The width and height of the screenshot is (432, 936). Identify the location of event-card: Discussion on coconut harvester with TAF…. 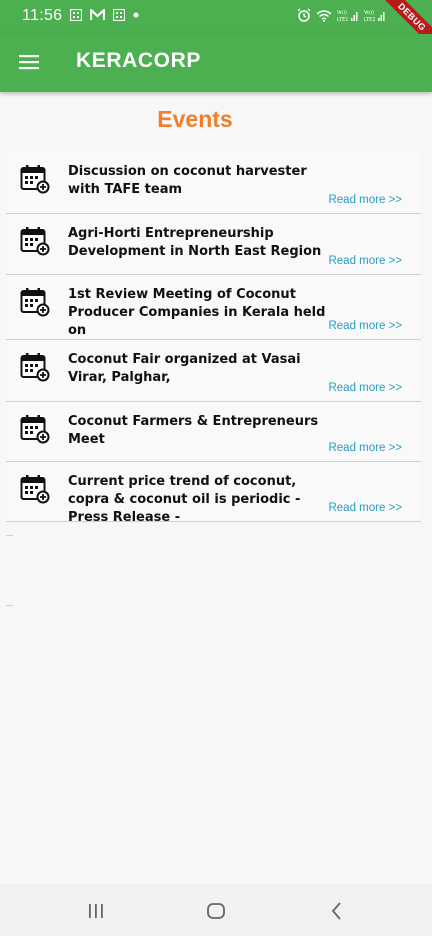
(213, 183).